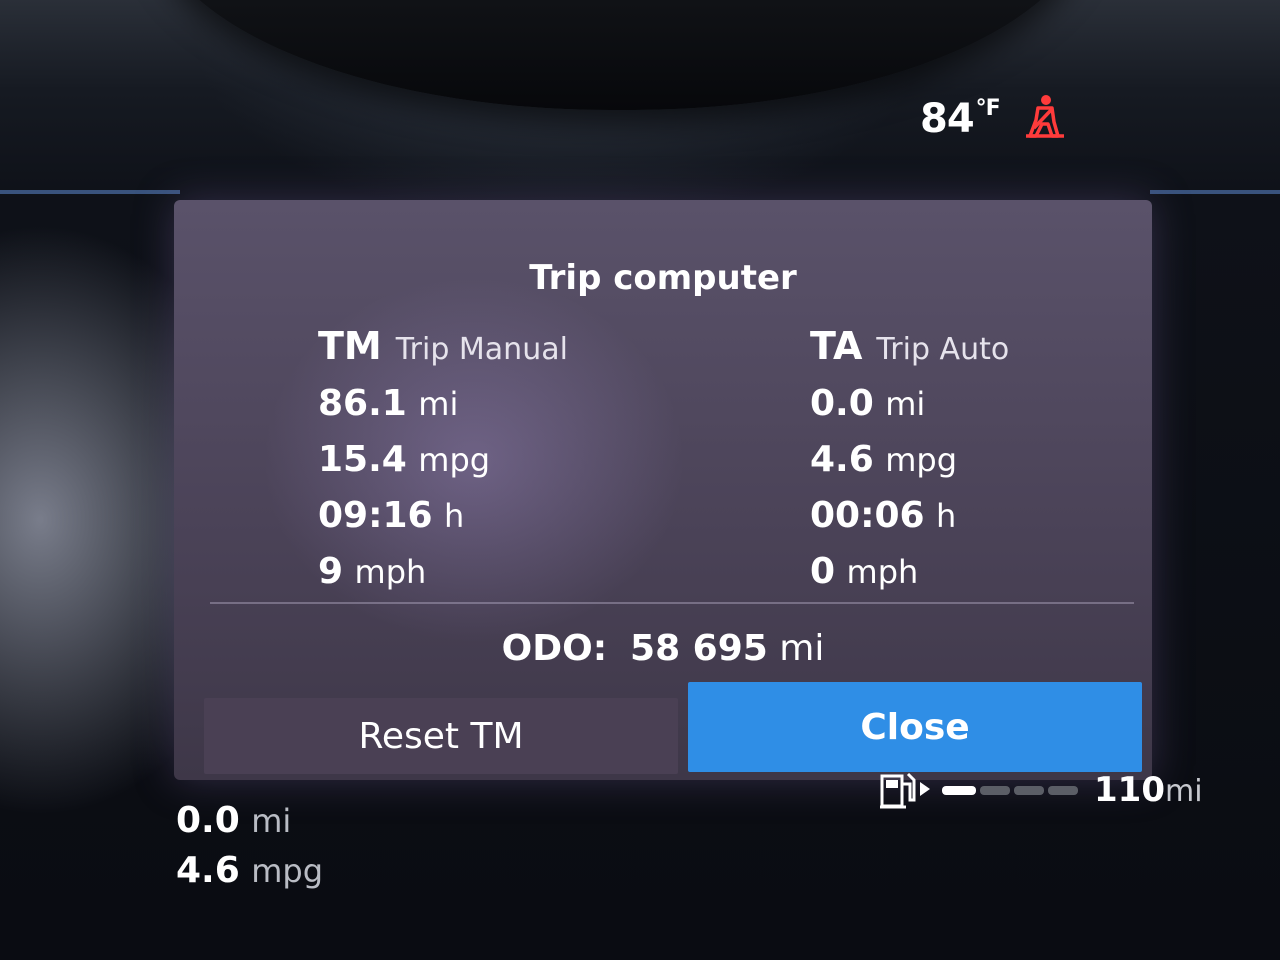 This screenshot has width=1280, height=960. I want to click on seatbelt-warning-icon, so click(1045, 116).